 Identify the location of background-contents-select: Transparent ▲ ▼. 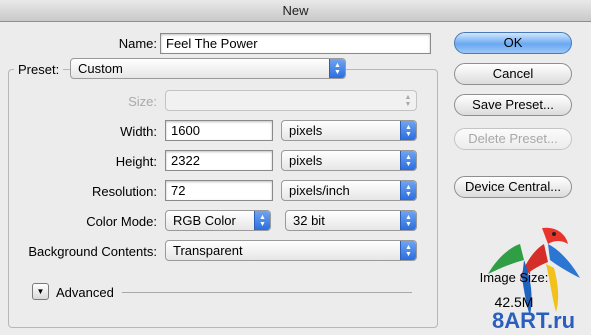
(291, 250).